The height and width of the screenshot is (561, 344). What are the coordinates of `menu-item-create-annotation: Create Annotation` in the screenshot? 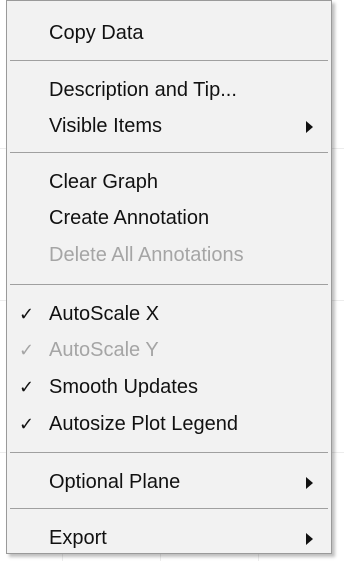 It's located at (169, 218).